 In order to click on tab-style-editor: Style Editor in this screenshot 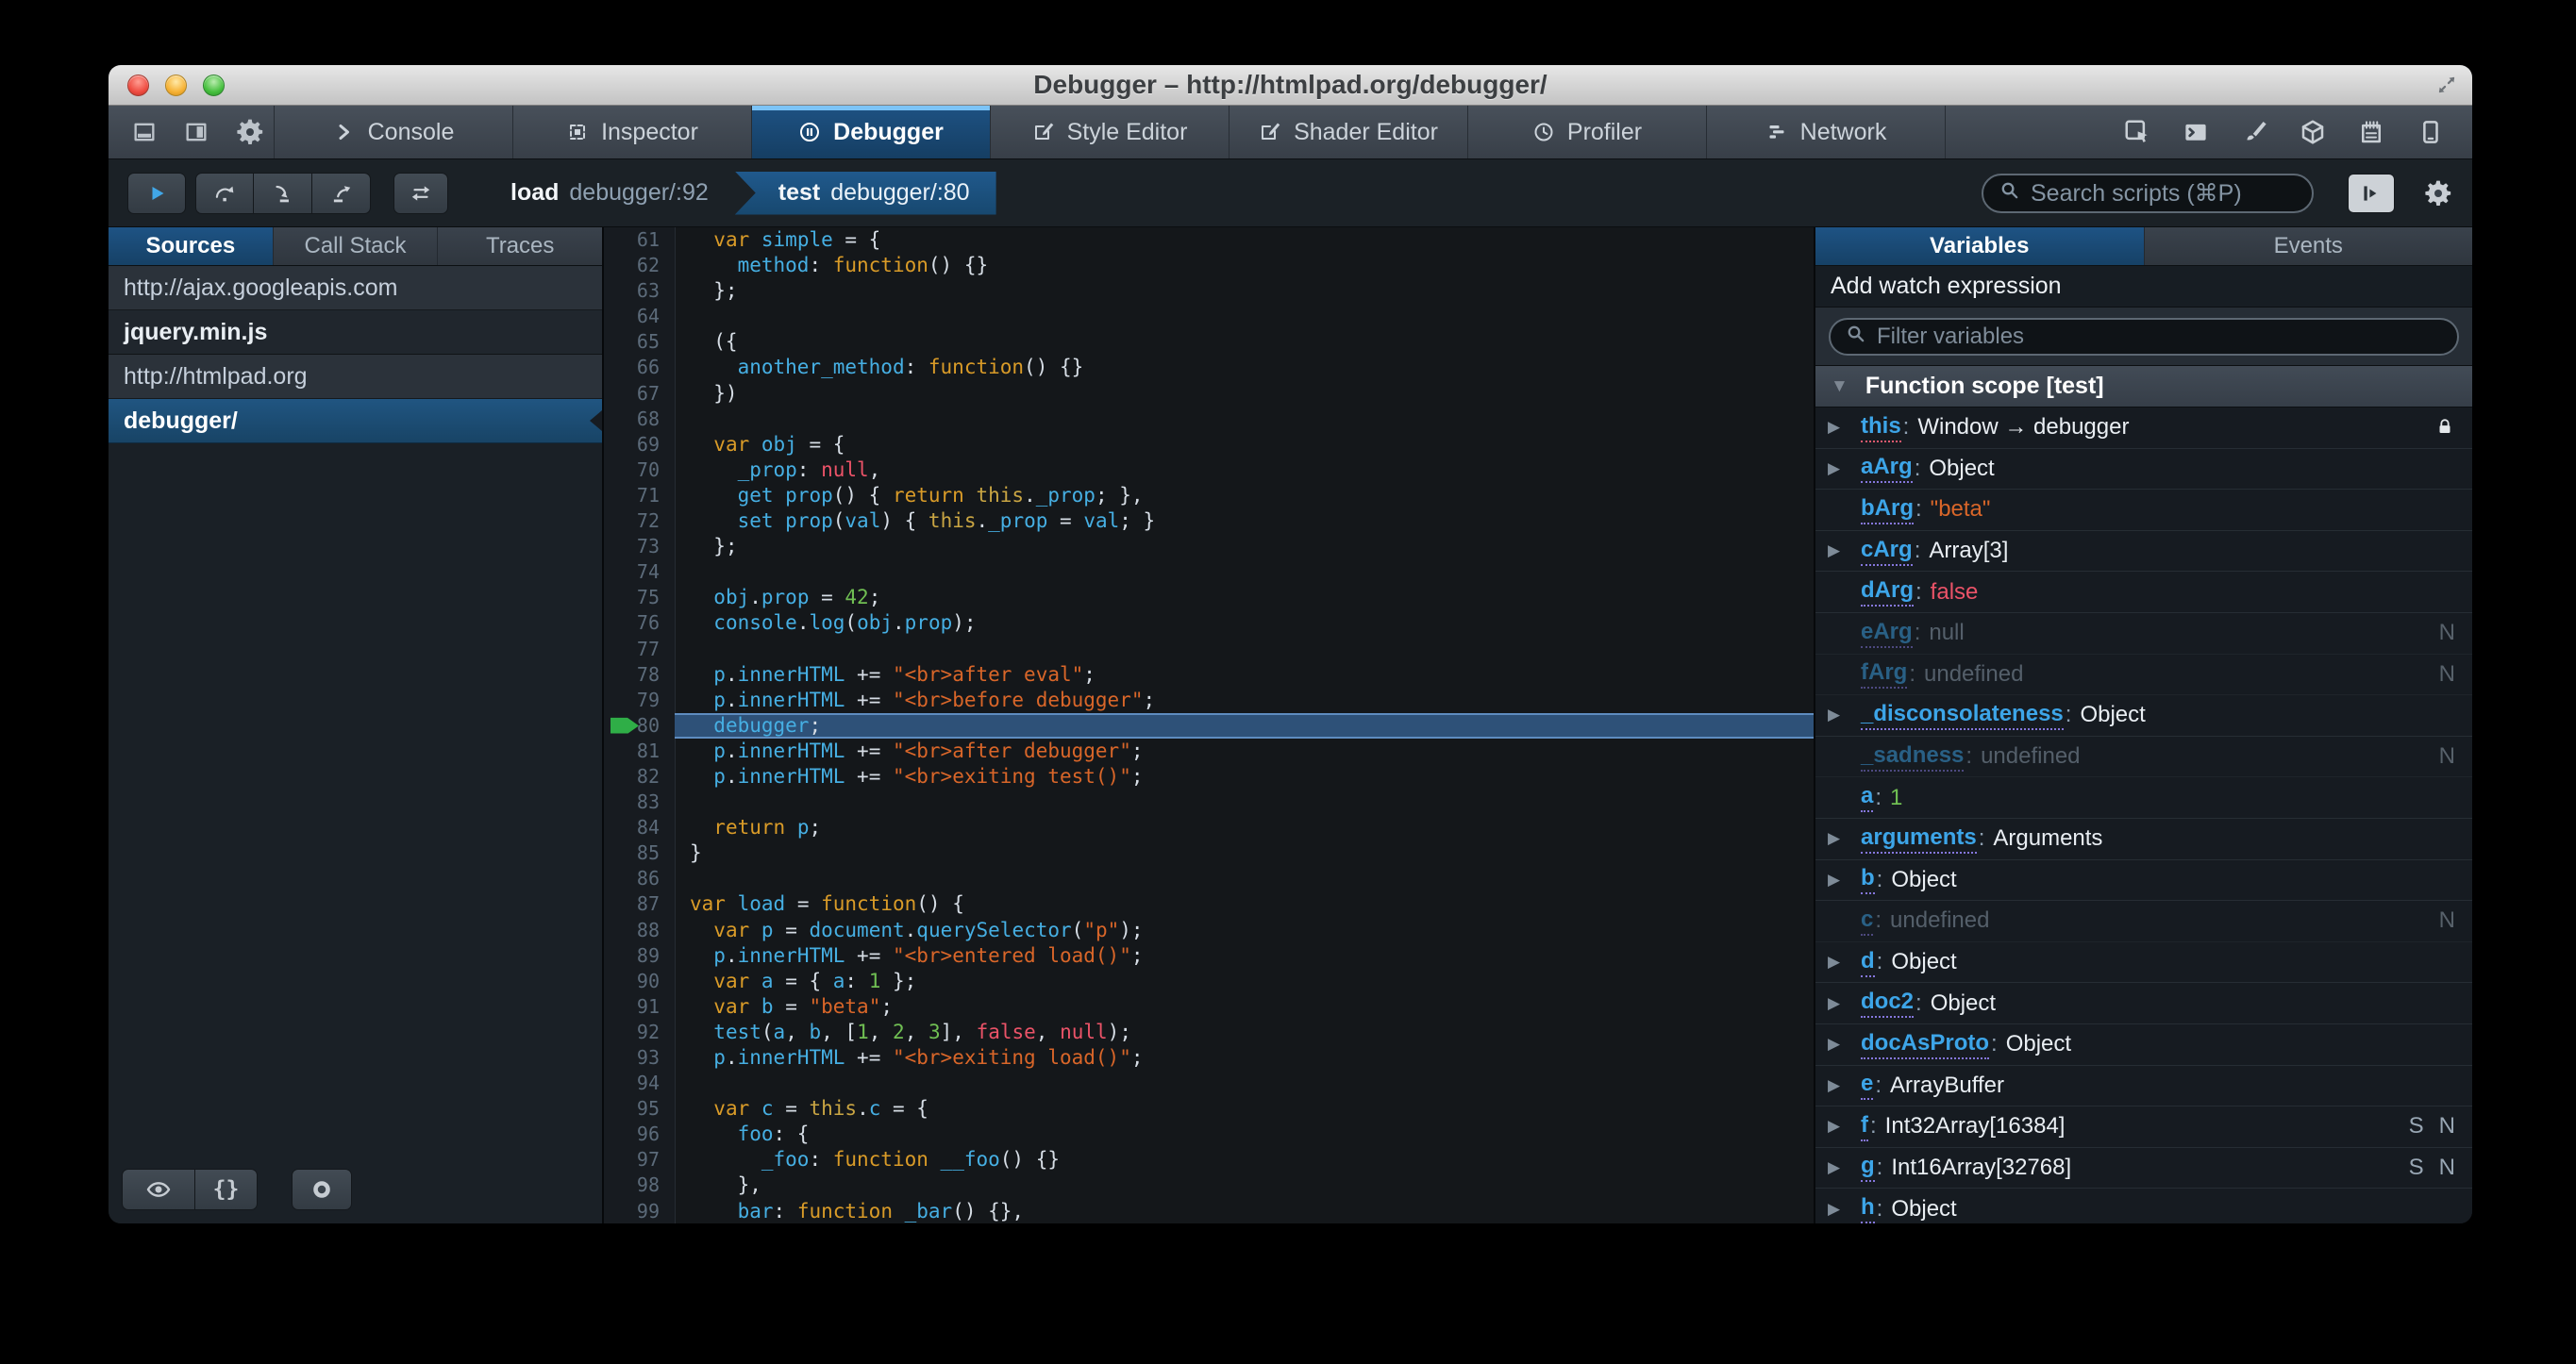, I will do `click(1110, 132)`.